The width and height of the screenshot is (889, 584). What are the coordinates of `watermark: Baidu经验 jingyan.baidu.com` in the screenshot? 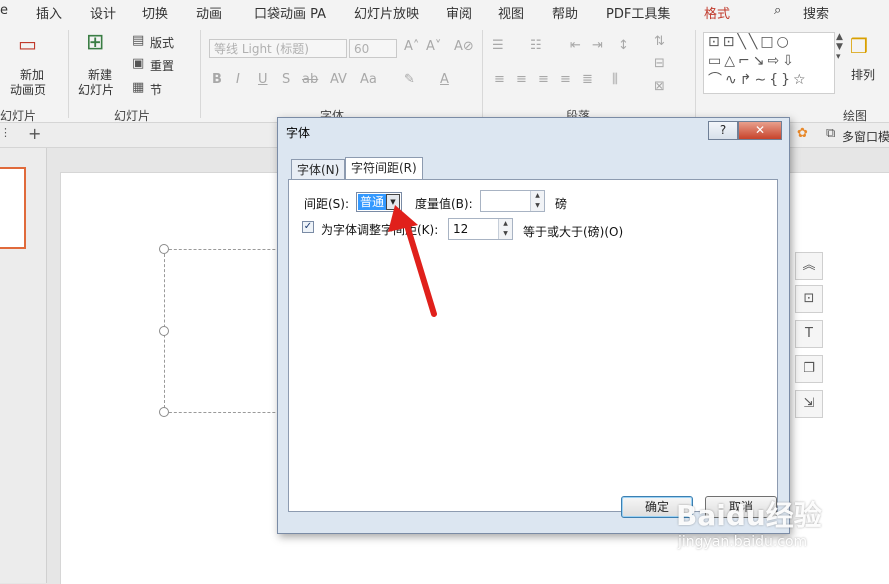 It's located at (776, 534).